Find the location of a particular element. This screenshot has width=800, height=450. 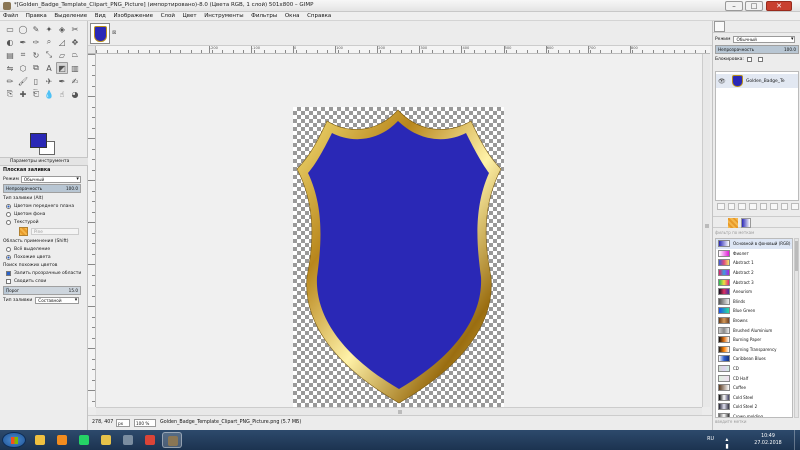

paths-tab-icon is located at coordinates (748, 26).